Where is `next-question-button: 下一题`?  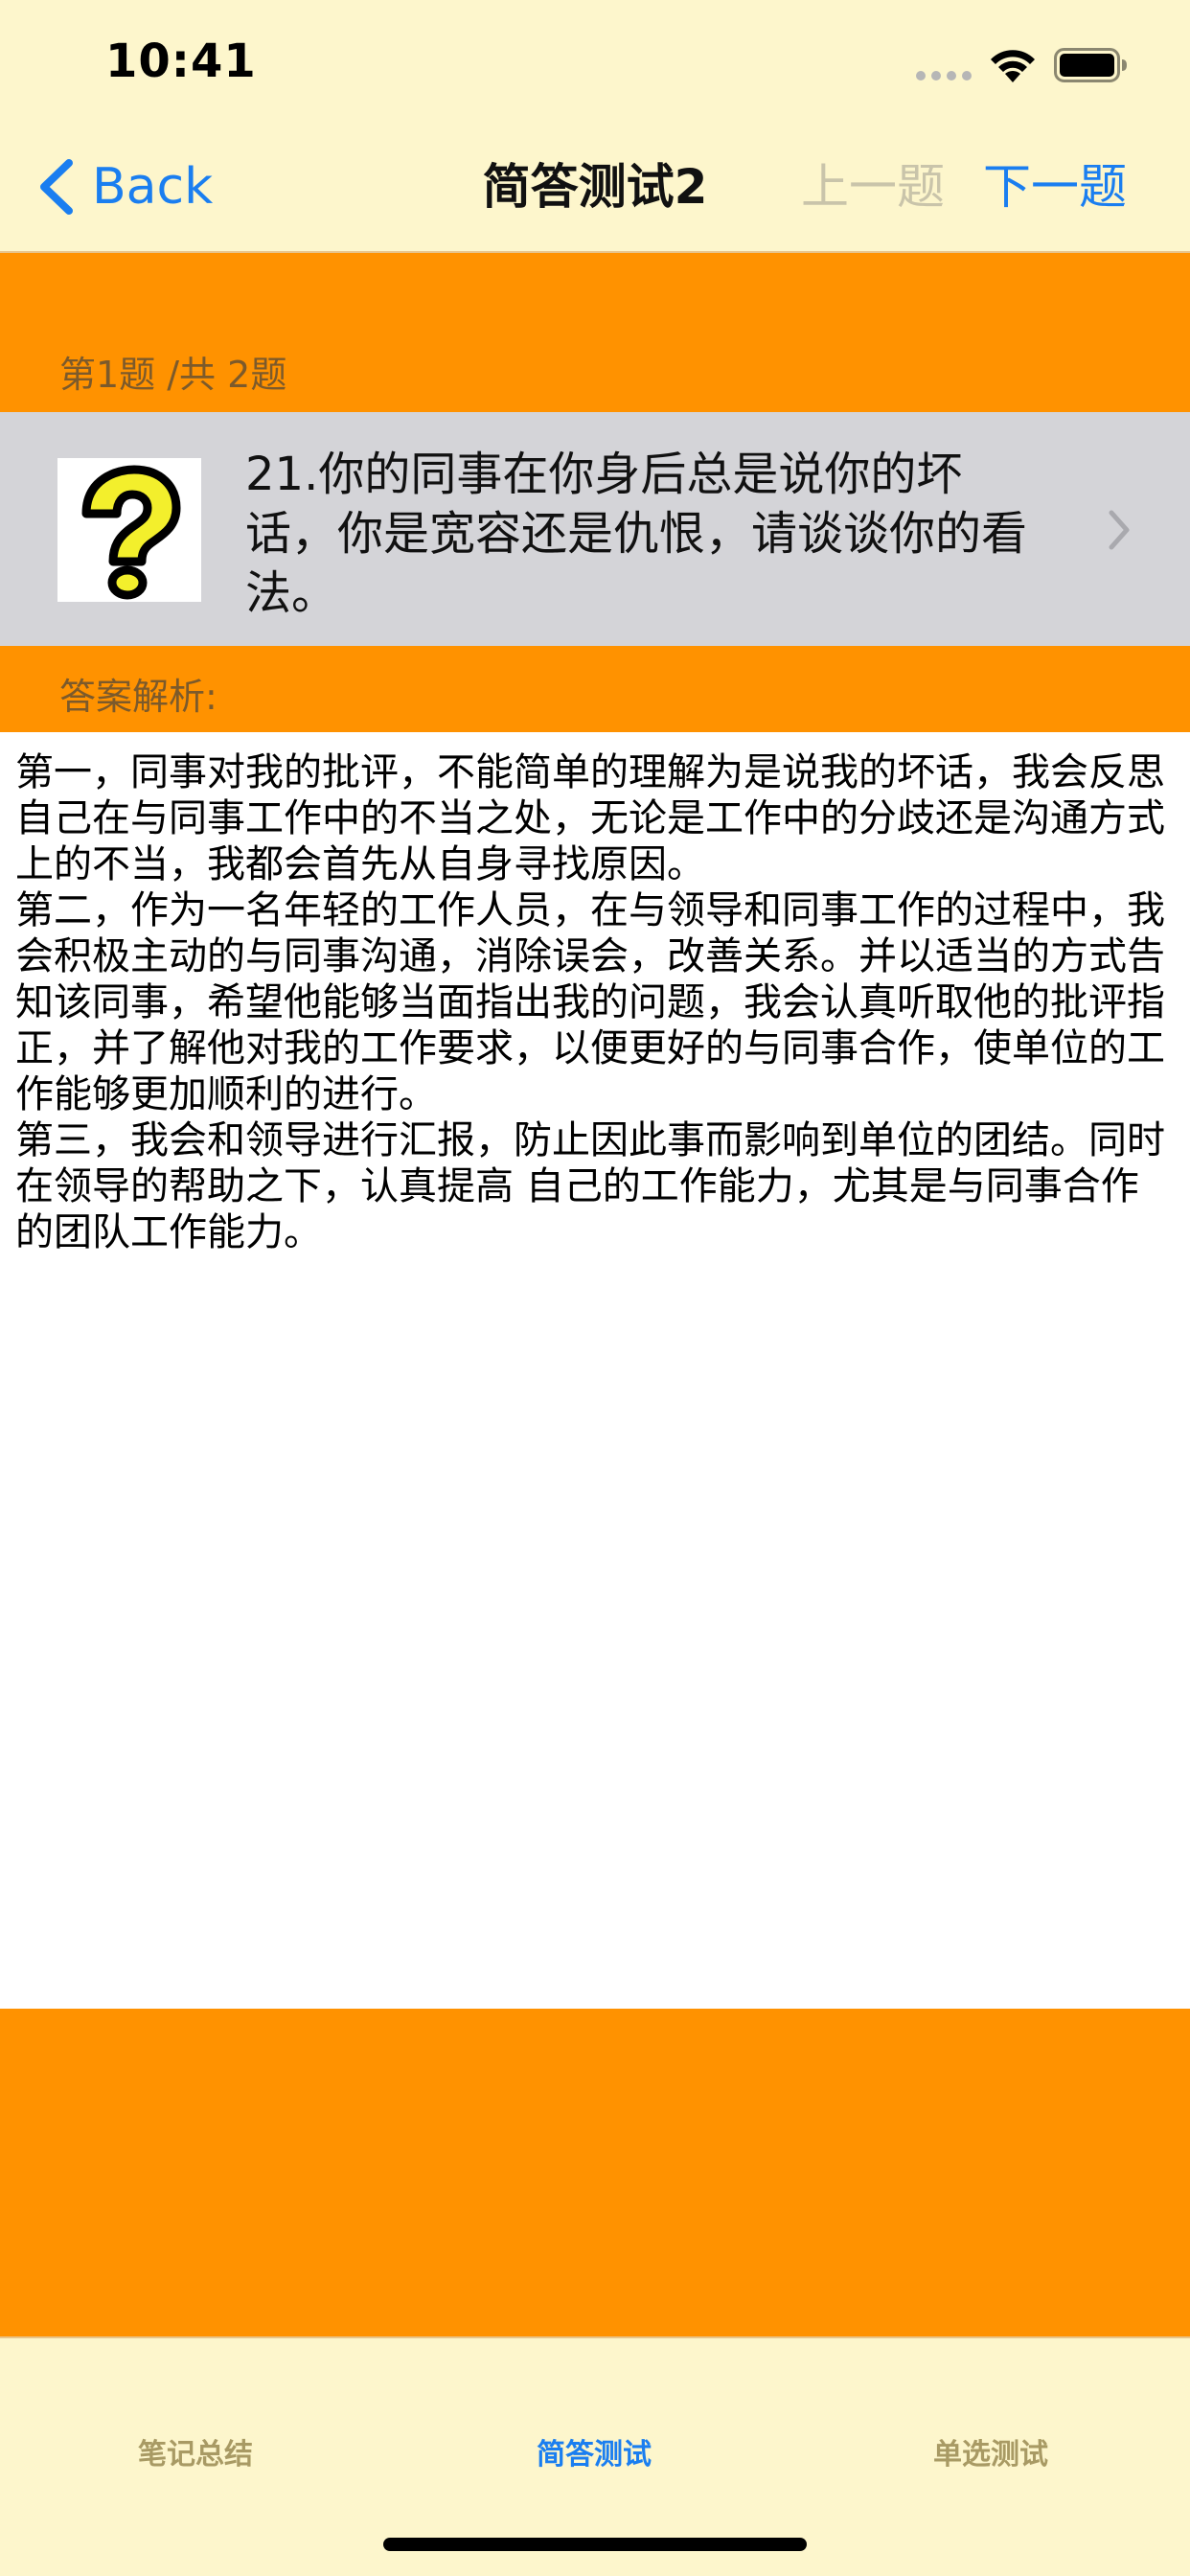 next-question-button: 下一题 is located at coordinates (1055, 187).